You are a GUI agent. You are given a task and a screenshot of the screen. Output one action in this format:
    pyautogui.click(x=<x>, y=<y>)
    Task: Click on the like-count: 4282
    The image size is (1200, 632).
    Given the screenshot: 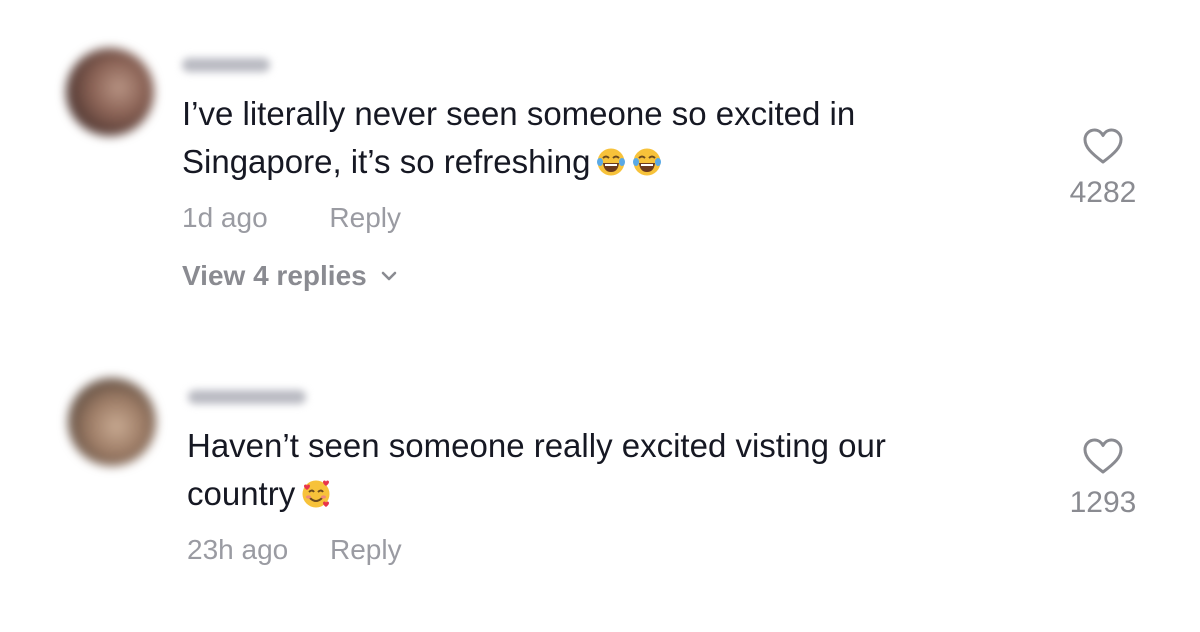 What is the action you would take?
    pyautogui.click(x=1103, y=192)
    